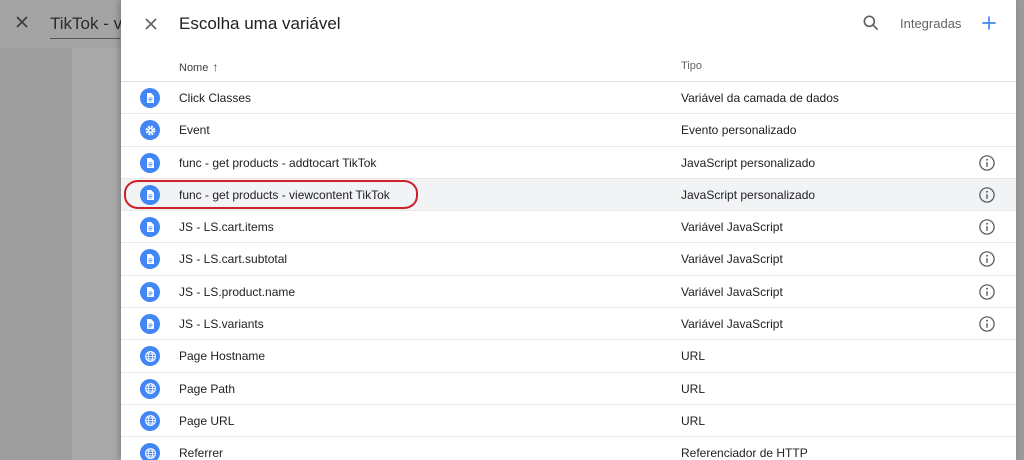 This screenshot has height=460, width=1024. Describe the element at coordinates (760, 98) in the screenshot. I see `variable-type: Variável da camada de dados` at that location.